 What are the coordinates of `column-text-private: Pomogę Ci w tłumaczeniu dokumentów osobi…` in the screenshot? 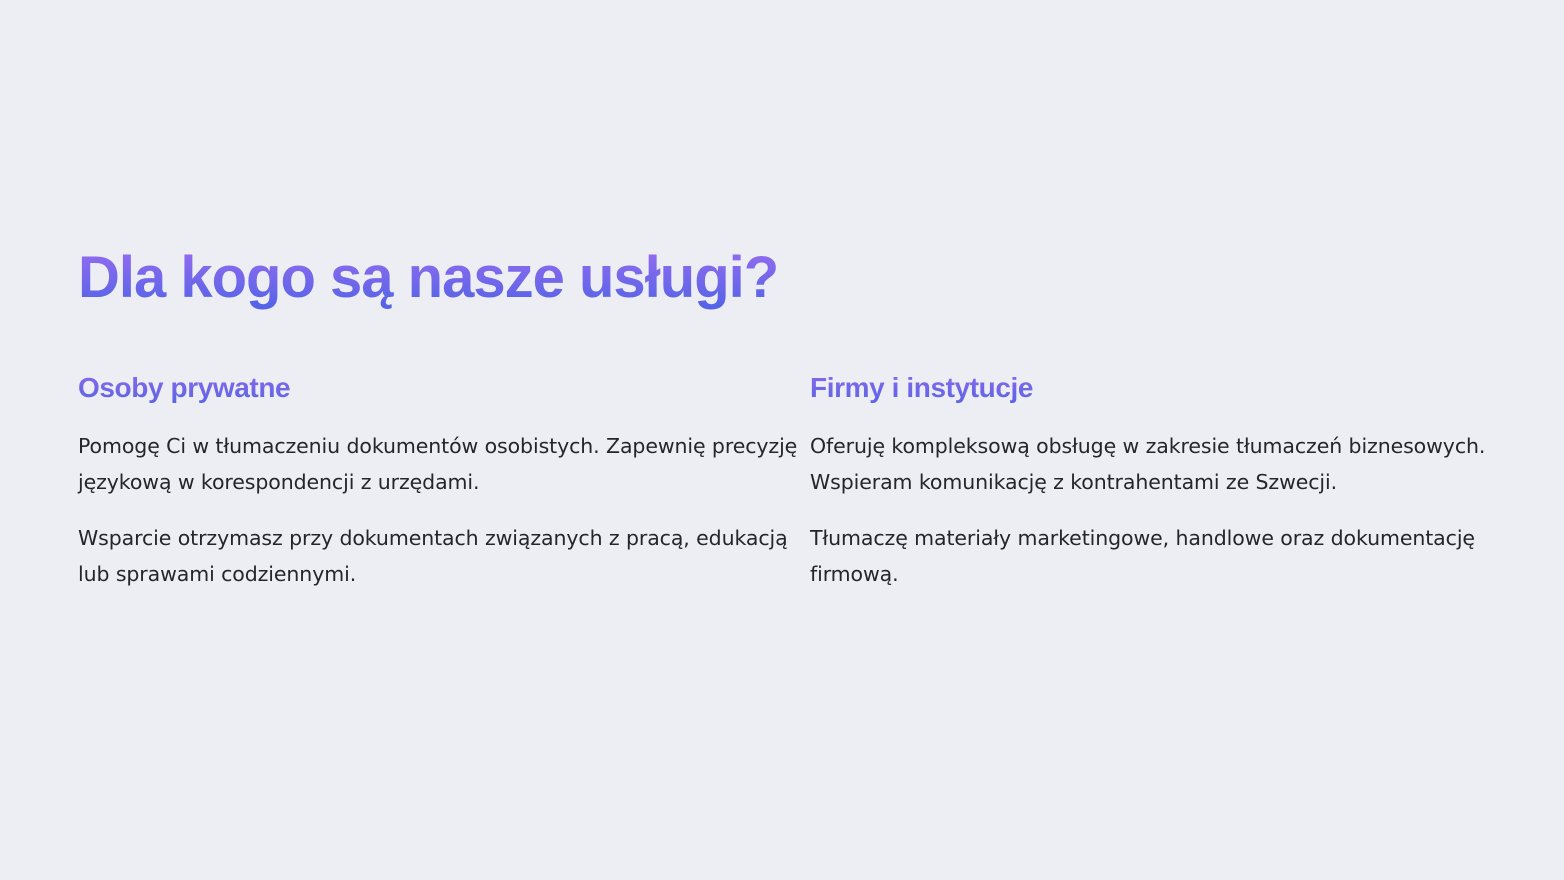 It's located at (444, 510).